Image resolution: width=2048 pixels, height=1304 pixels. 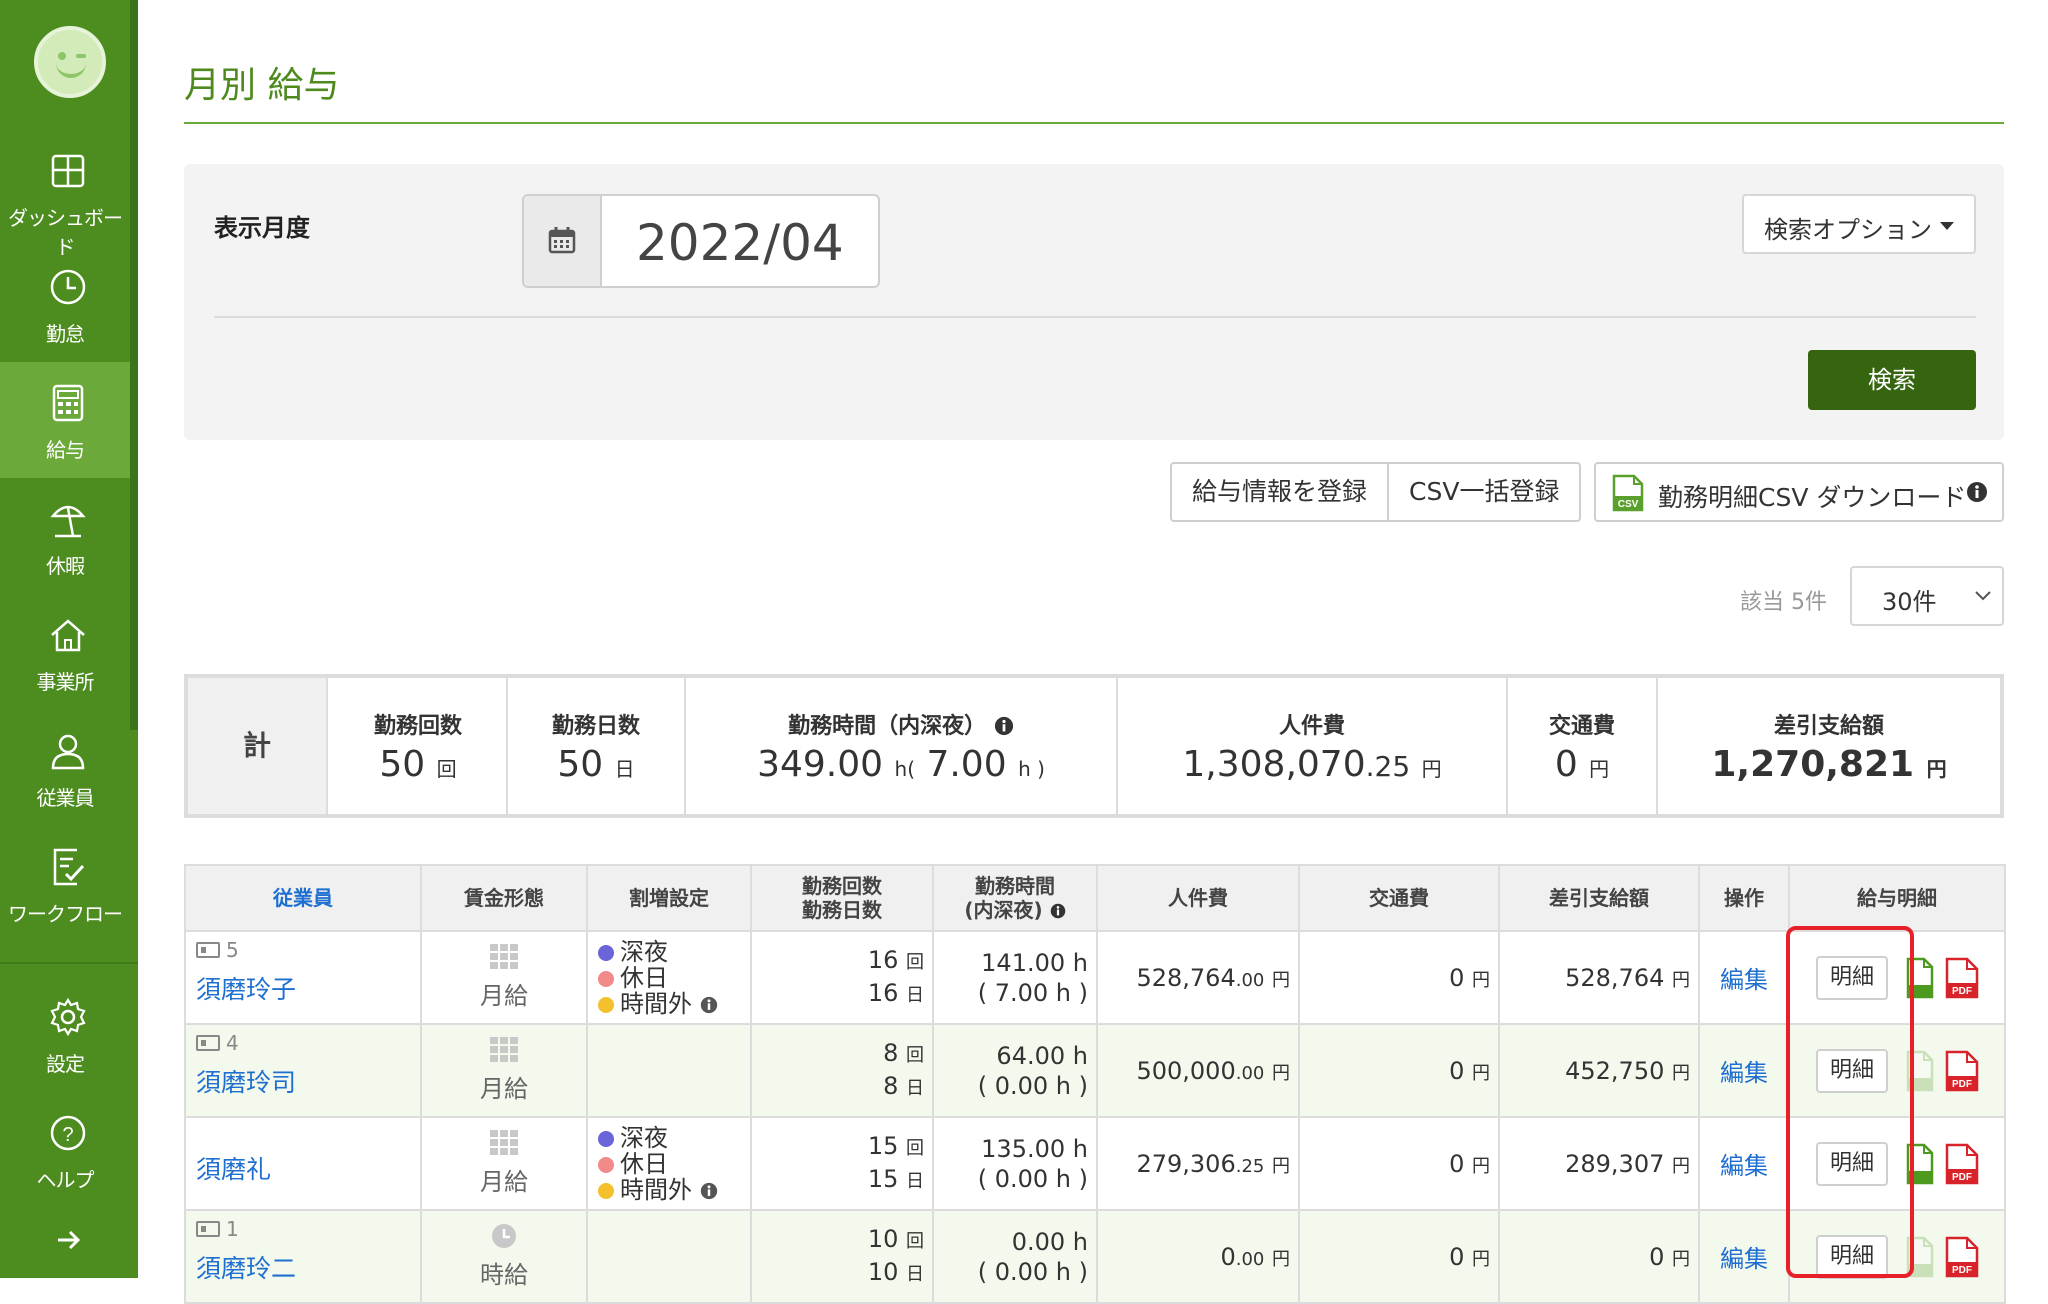 I want to click on payslip-cell: 明細 PDF, so click(x=1897, y=977).